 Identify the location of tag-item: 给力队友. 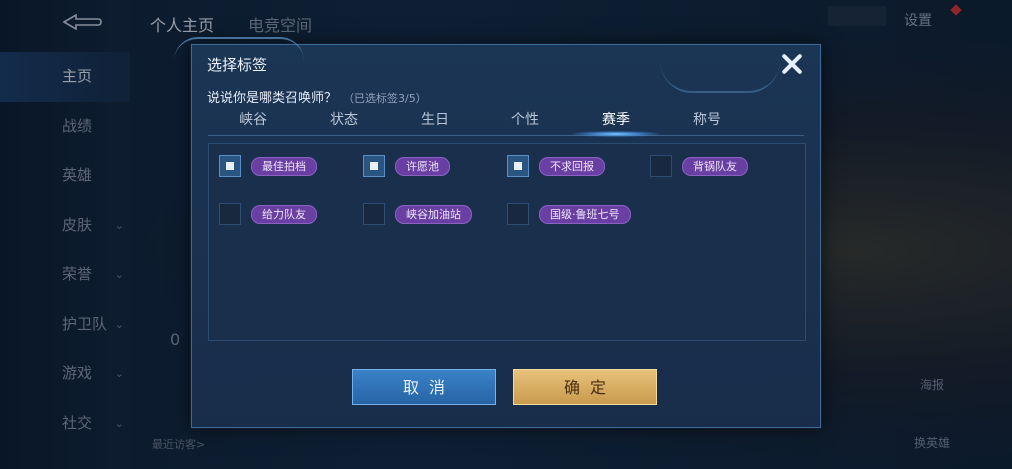
(268, 214).